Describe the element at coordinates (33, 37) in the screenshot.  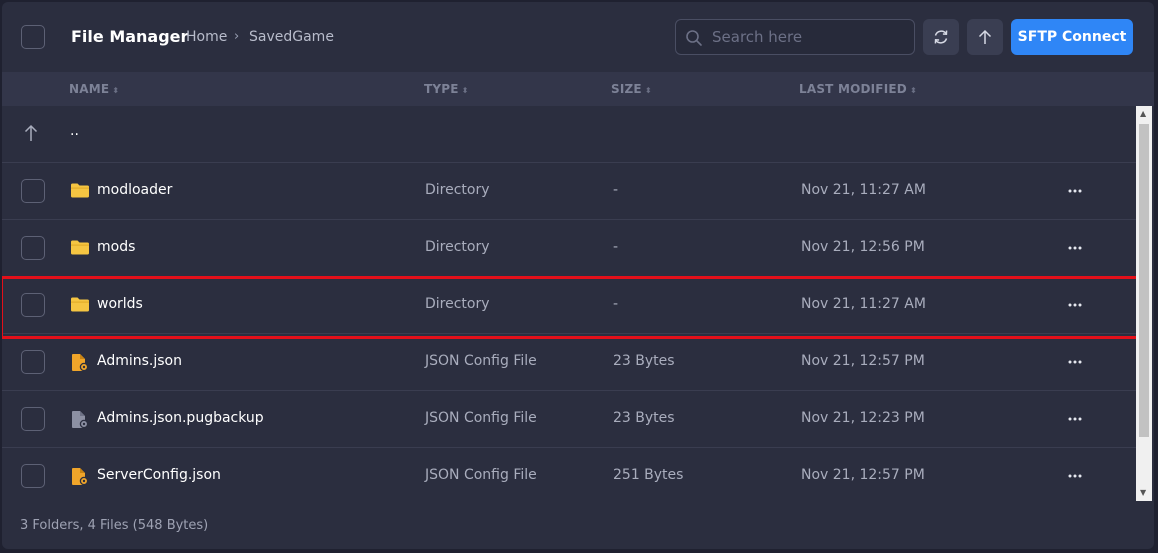
I see `select-all-checkbox` at that location.